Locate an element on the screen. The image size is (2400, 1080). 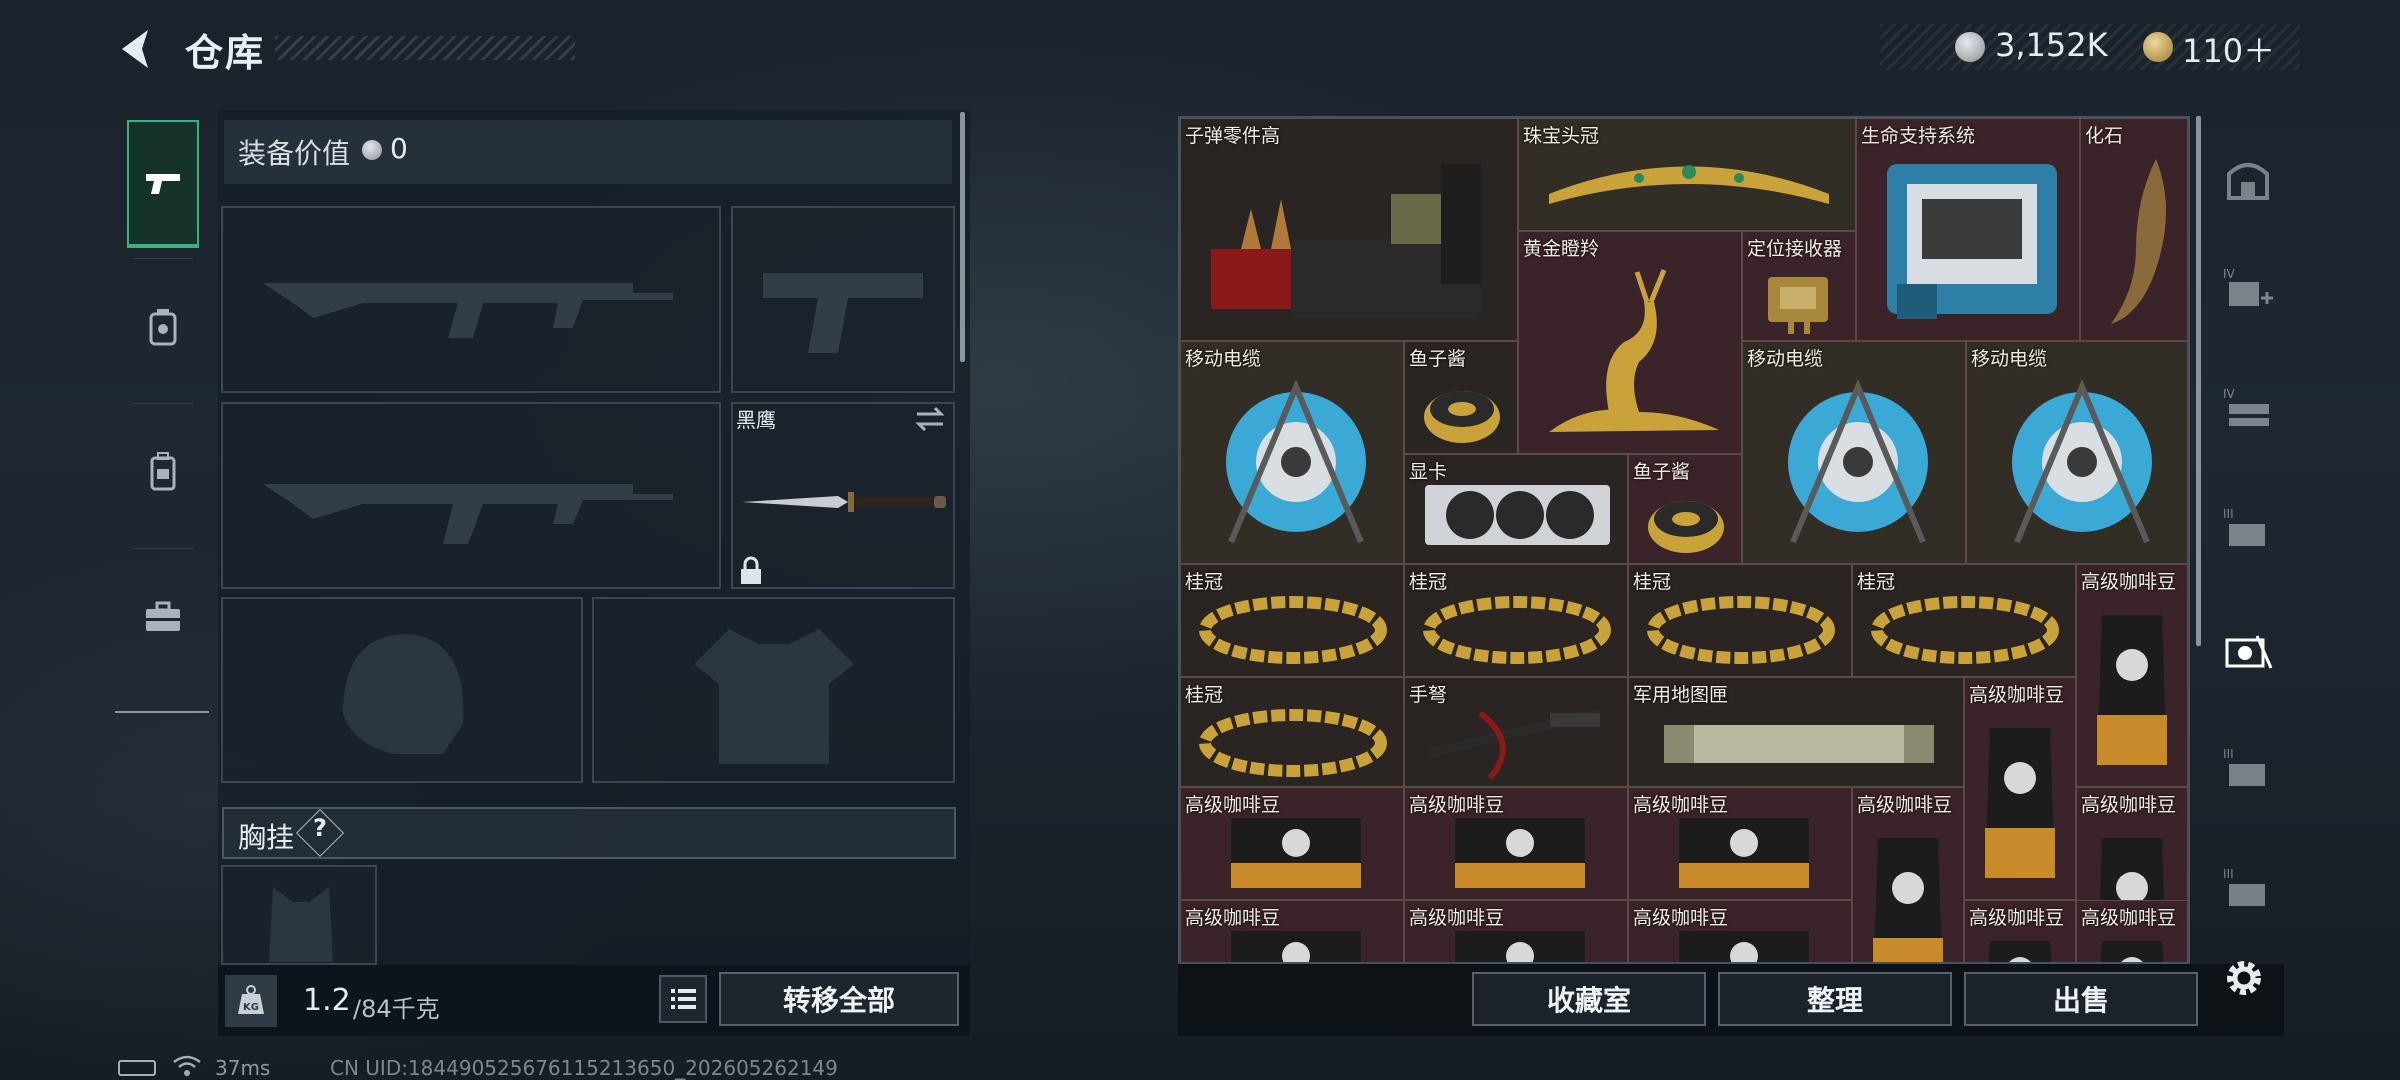
chest-rig-silhouette-icon is located at coordinates (301, 924).